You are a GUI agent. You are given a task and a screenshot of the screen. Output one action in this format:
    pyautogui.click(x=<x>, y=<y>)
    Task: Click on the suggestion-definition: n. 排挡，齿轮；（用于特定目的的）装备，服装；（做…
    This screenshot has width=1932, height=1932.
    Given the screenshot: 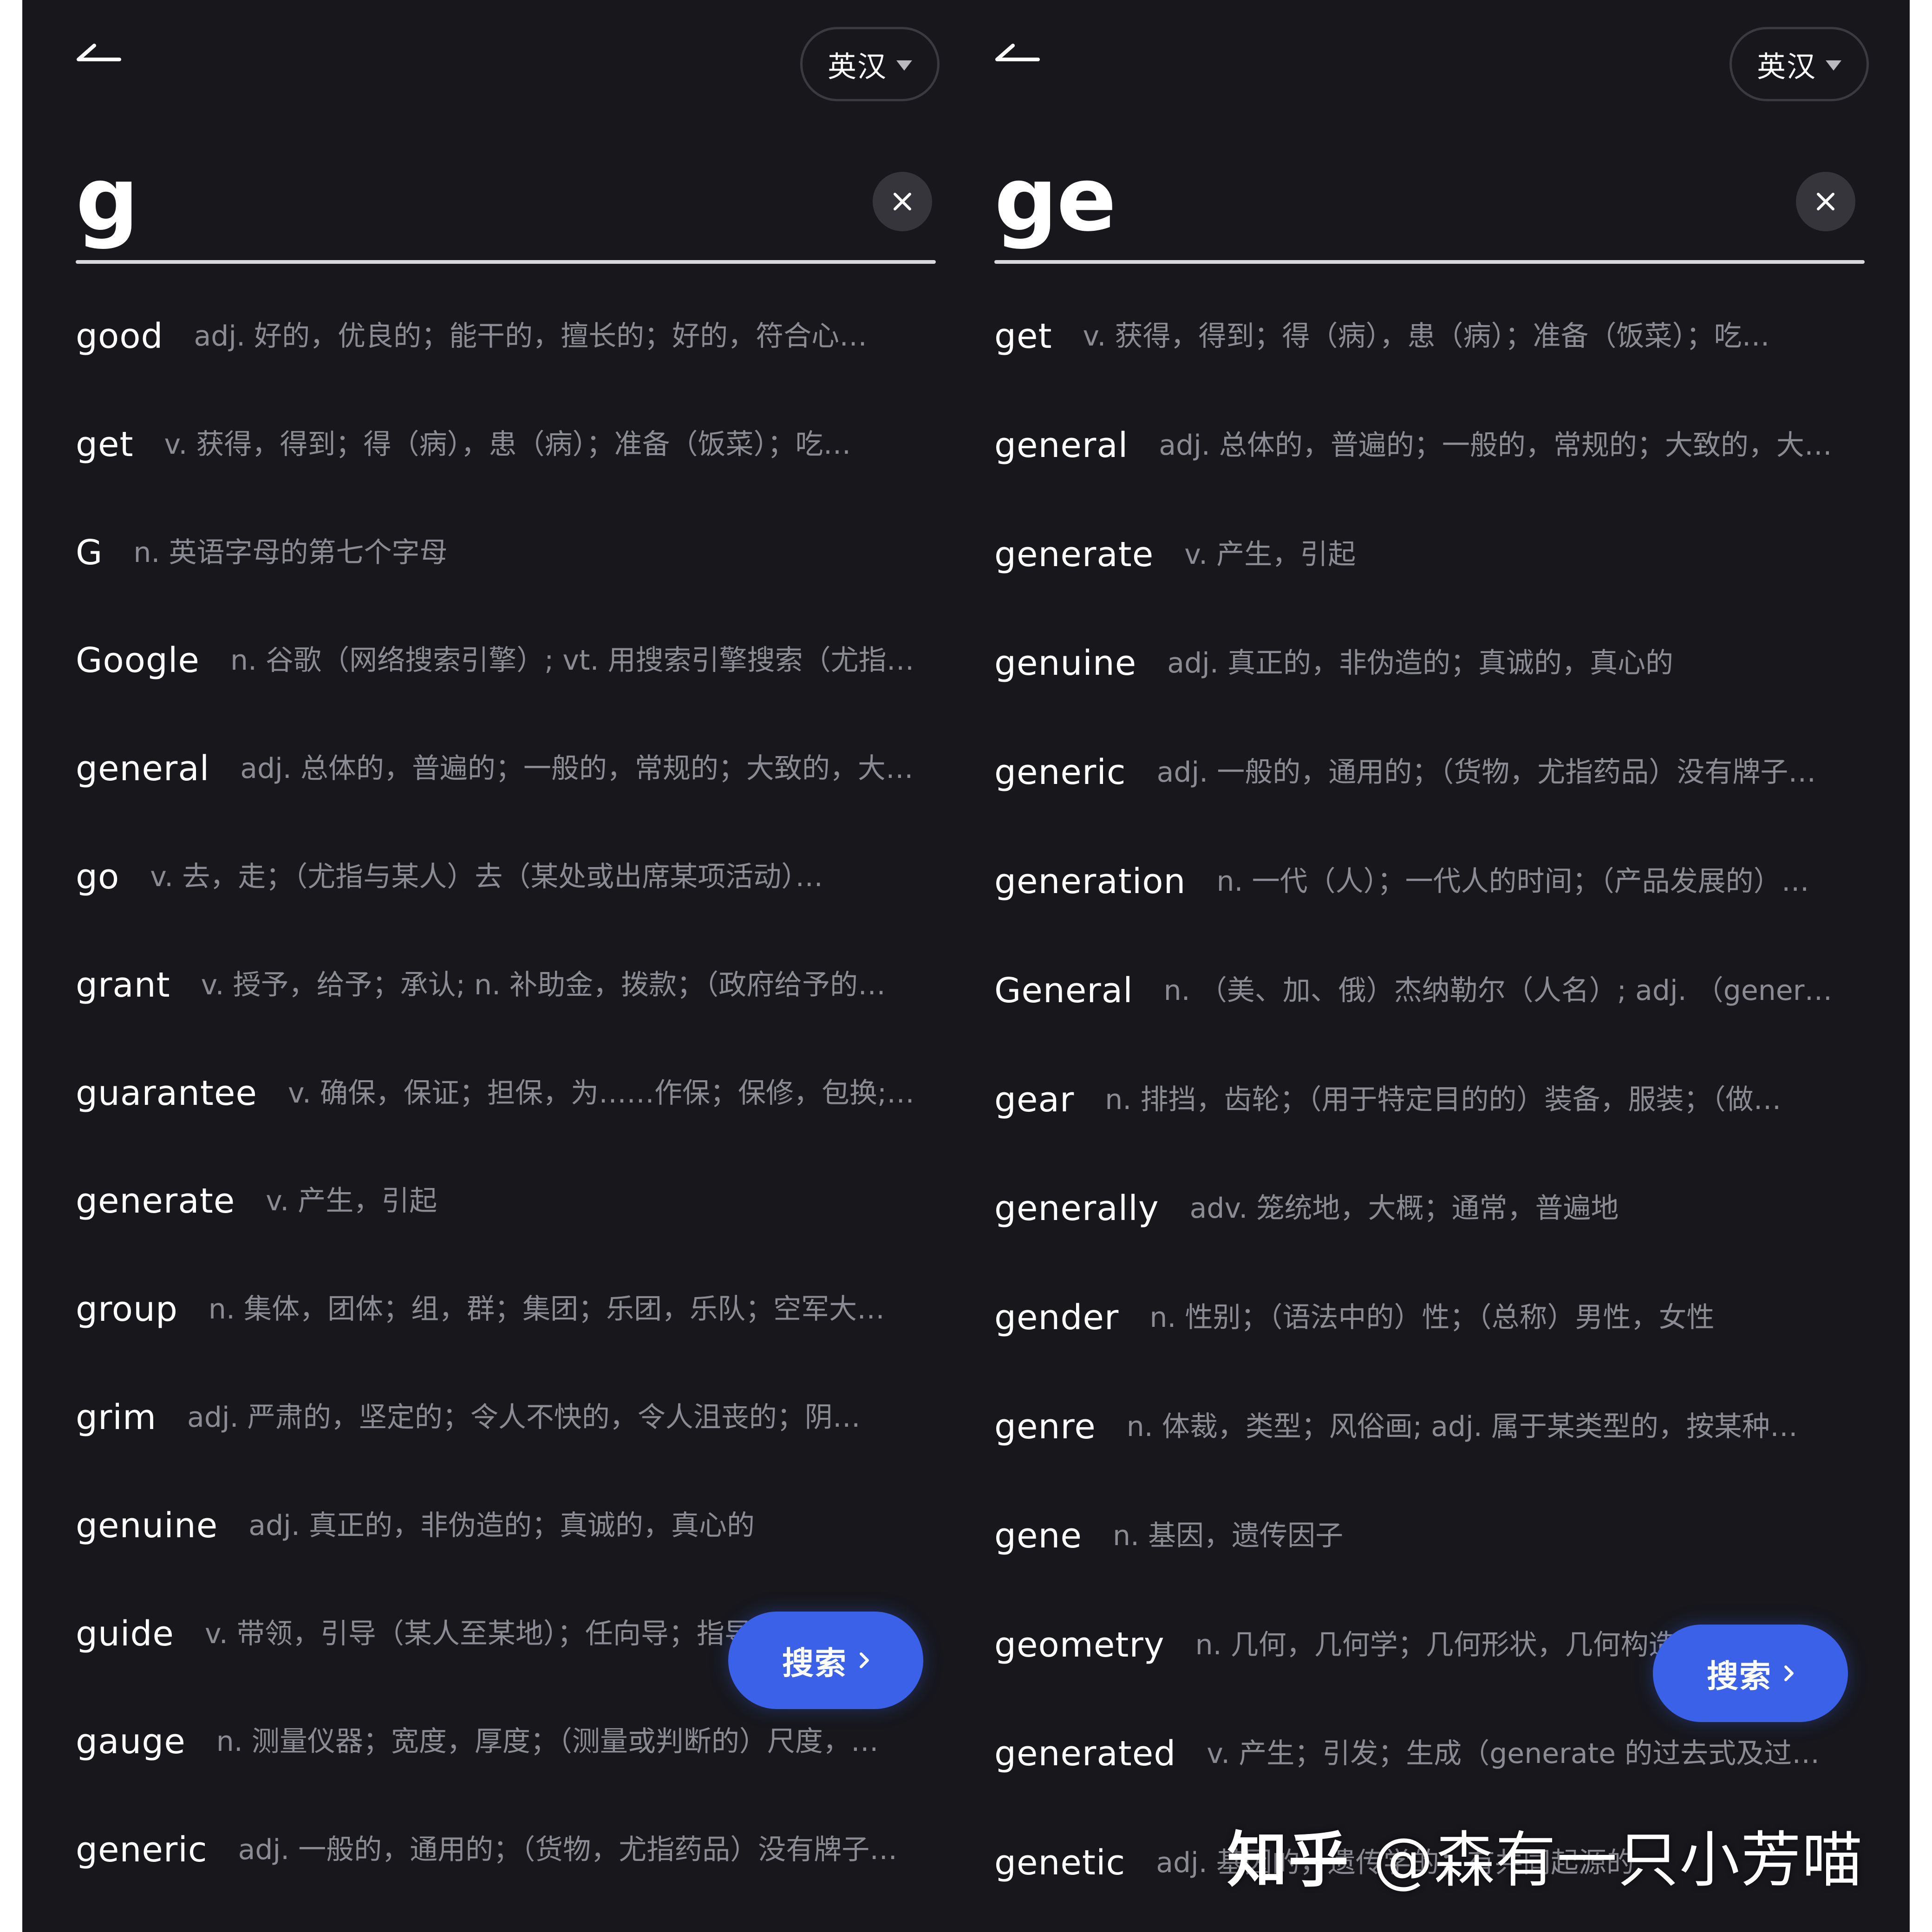 What is the action you would take?
    pyautogui.click(x=1443, y=1099)
    